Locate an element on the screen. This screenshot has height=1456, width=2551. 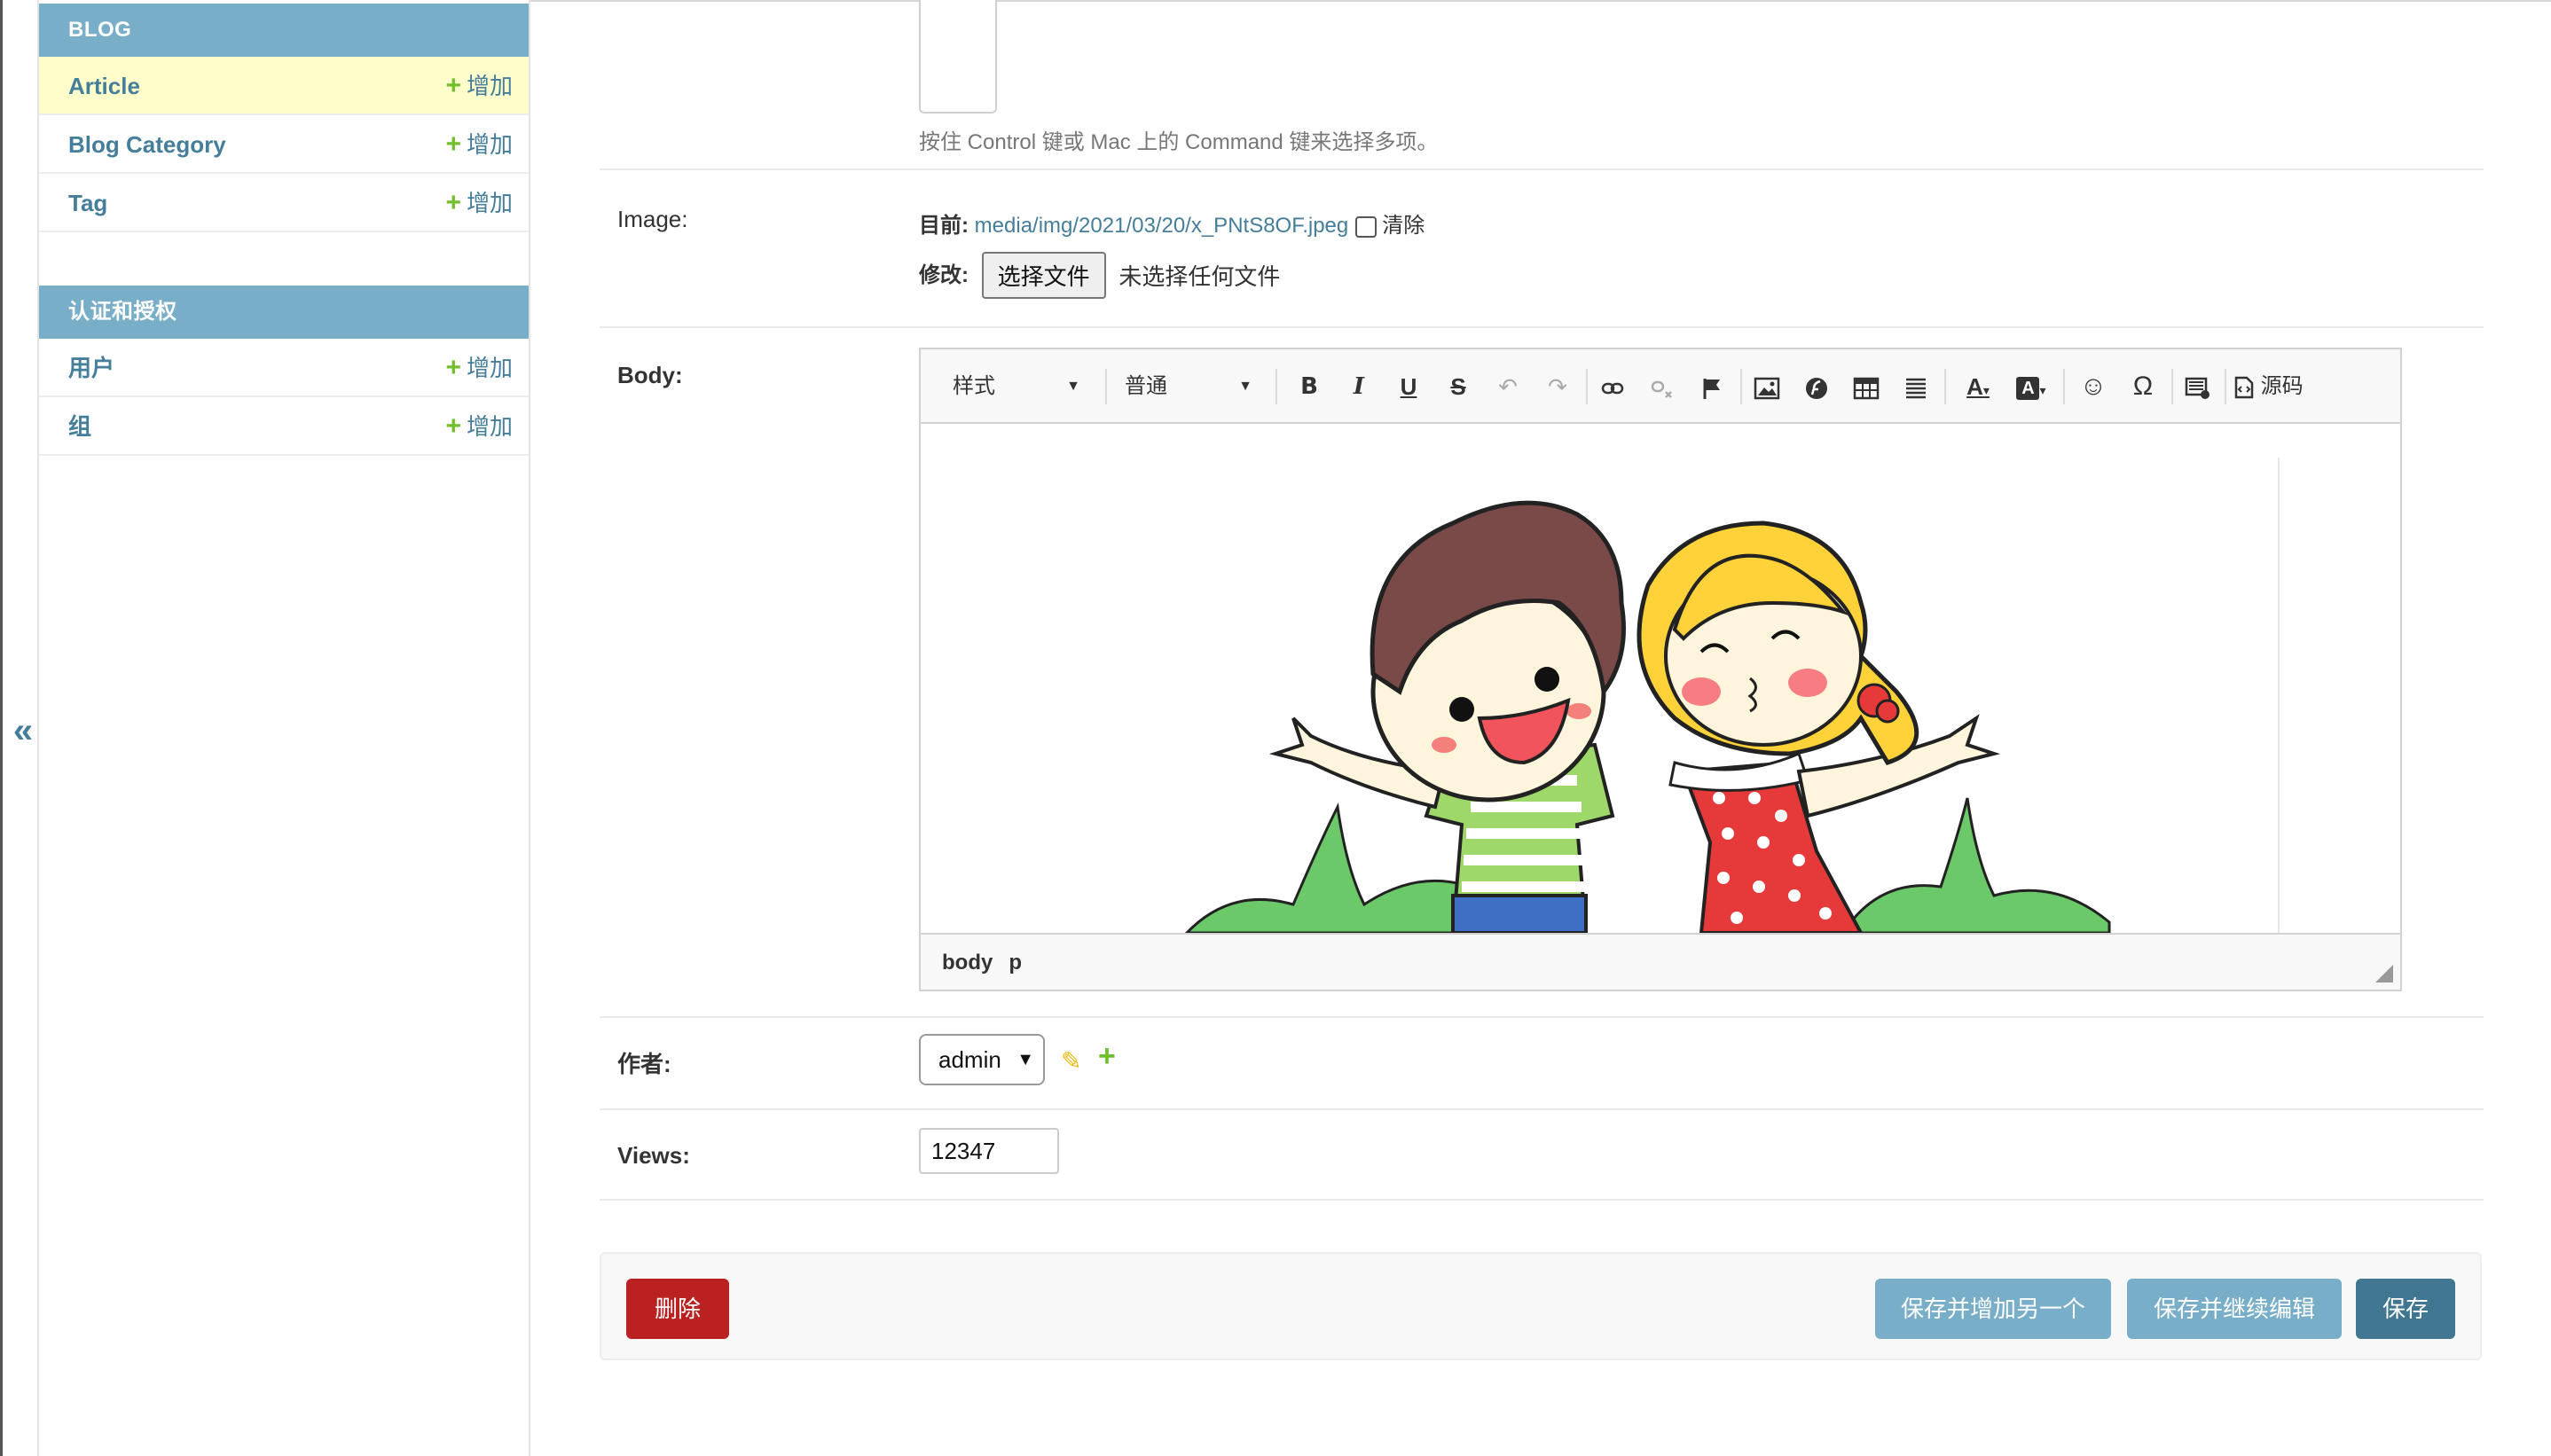
save-button: 保存 is located at coordinates (2405, 1309).